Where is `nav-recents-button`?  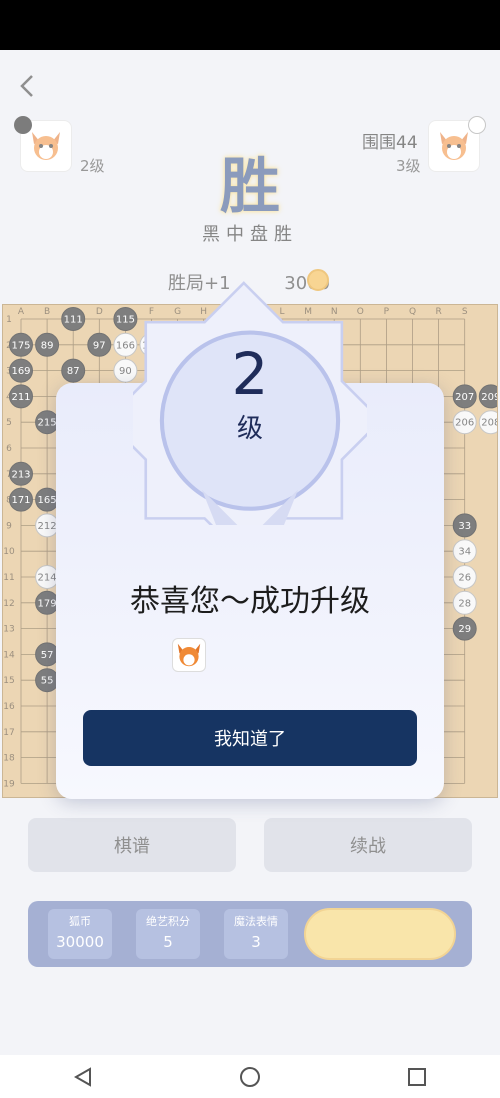 nav-recents-button is located at coordinates (417, 1077).